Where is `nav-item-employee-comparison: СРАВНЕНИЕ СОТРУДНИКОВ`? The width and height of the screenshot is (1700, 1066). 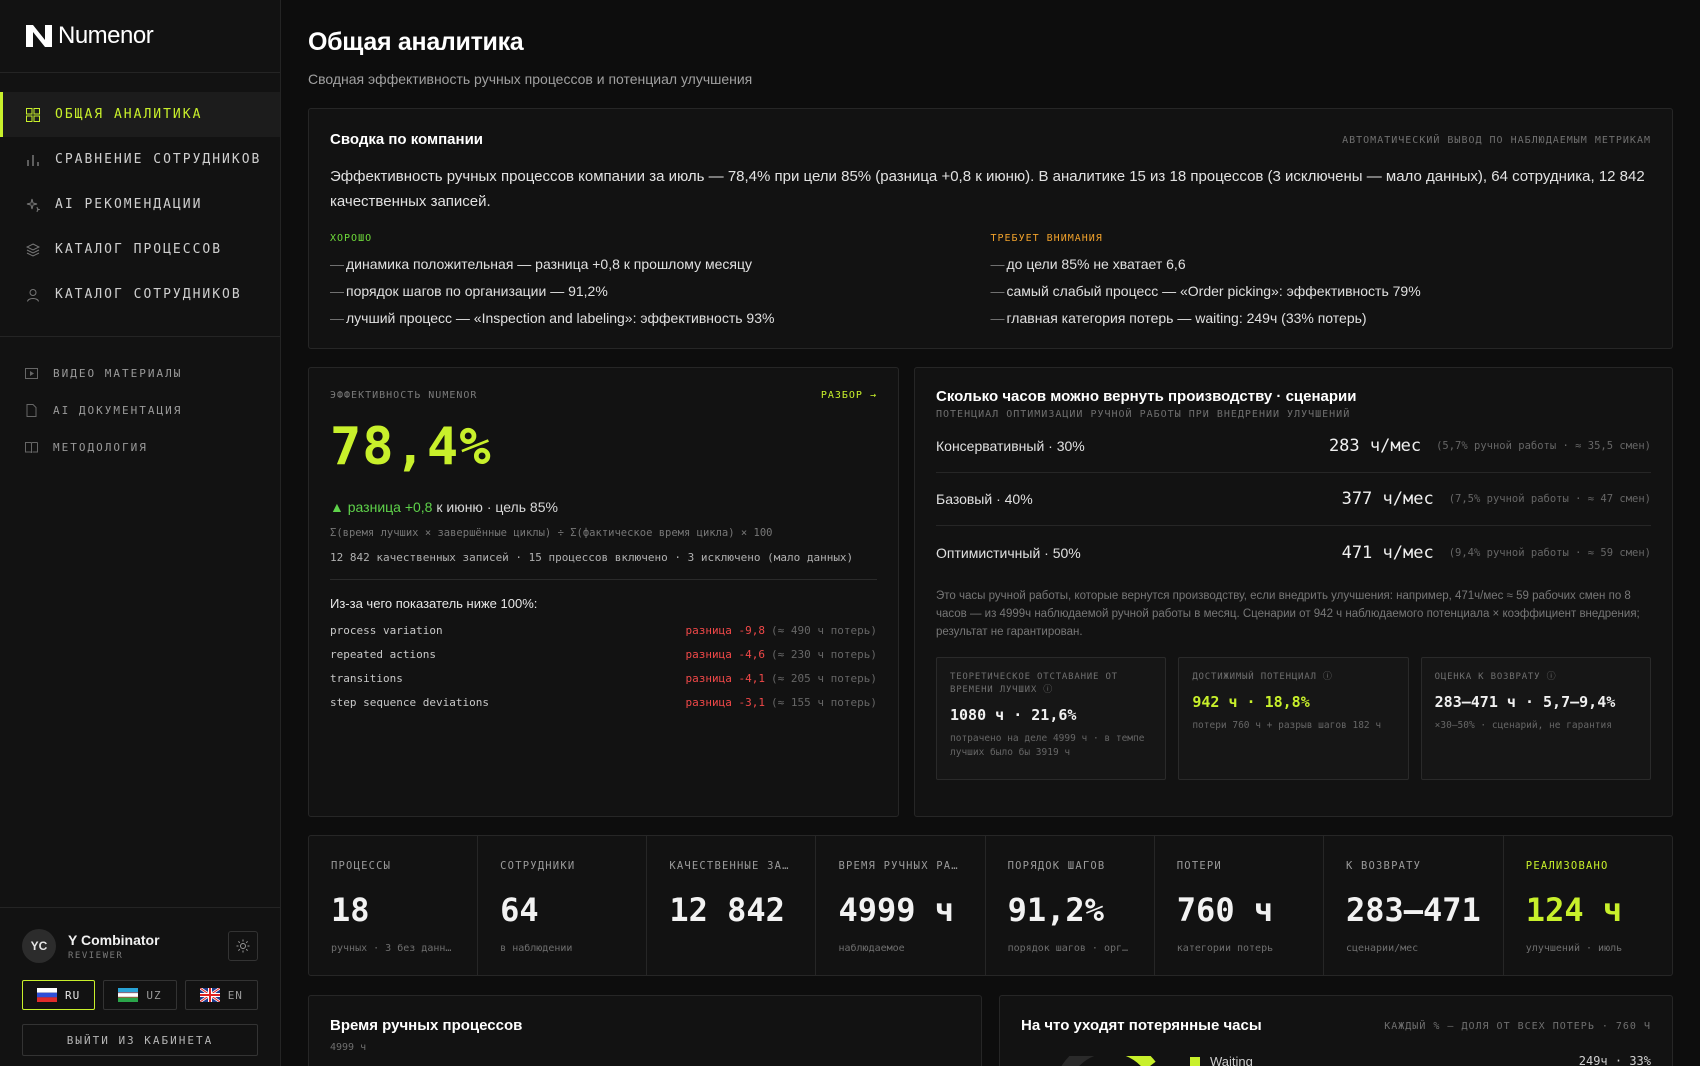
nav-item-employee-comparison: СРАВНЕНИЕ СОТРУДНИКОВ is located at coordinates (140, 159).